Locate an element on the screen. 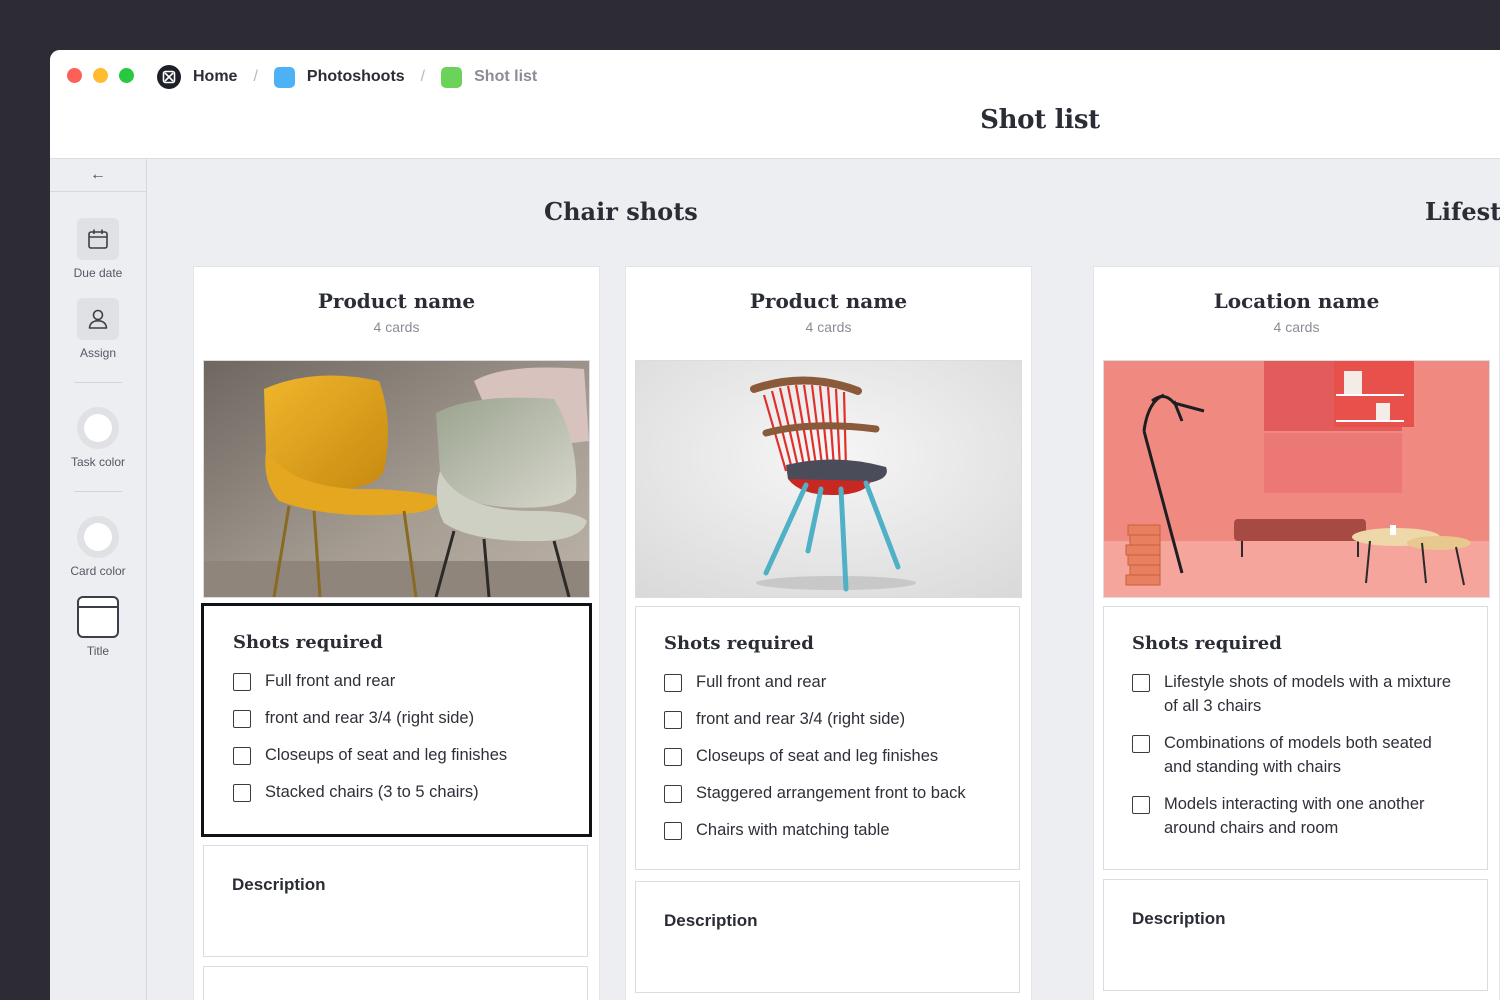 The image size is (1500, 1000). tool-task-color: Task color is located at coordinates (98, 438).